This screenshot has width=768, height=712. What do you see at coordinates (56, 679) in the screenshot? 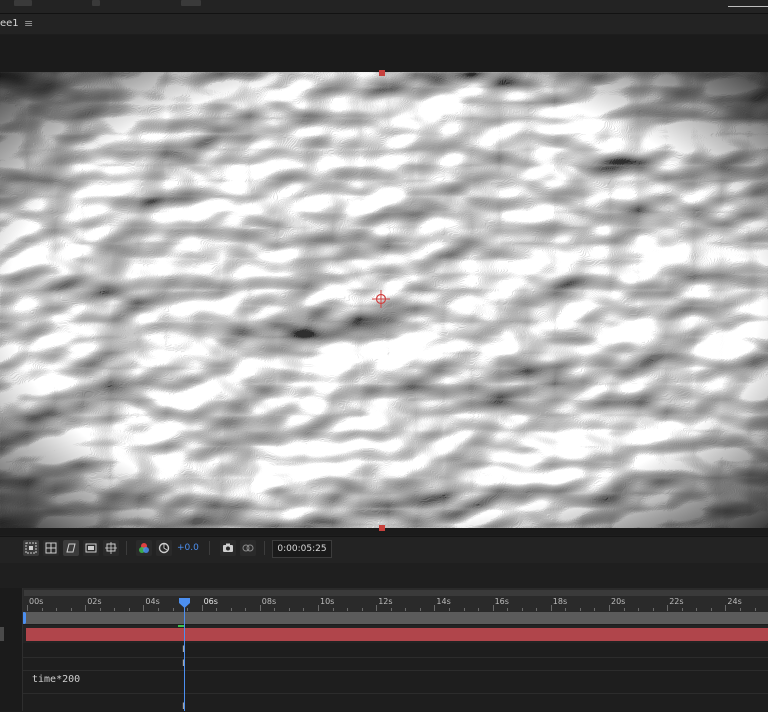
I see `expression-field: time*200` at bounding box center [56, 679].